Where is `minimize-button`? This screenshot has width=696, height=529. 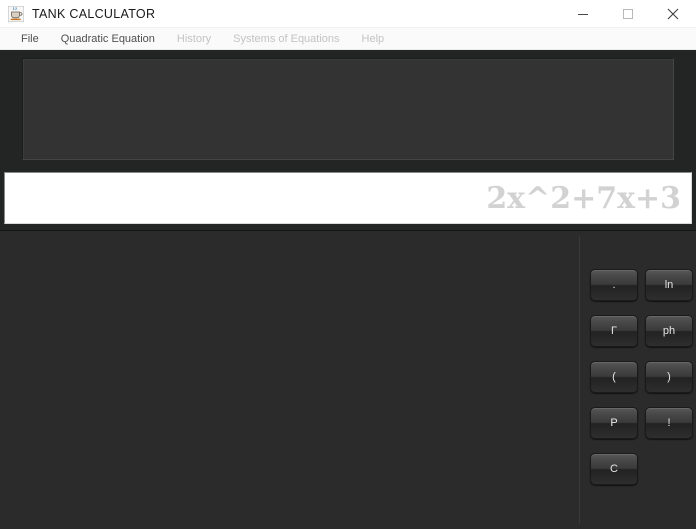 minimize-button is located at coordinates (582, 14).